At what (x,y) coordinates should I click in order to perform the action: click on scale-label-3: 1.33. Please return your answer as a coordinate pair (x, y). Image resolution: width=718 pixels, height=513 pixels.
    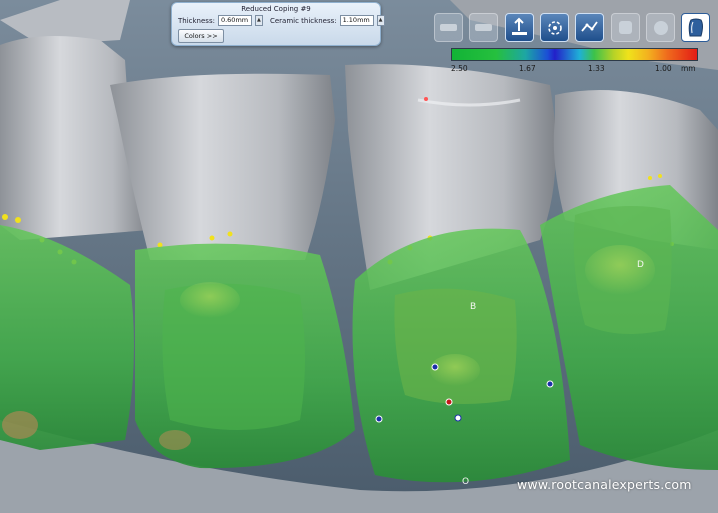
    Looking at the image, I should click on (596, 68).